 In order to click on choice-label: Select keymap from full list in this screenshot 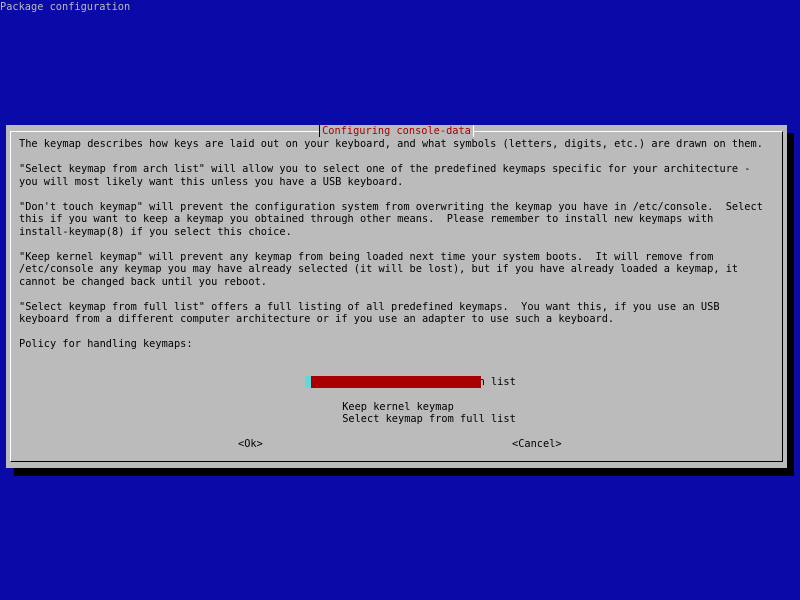, I will do `click(429, 419)`.